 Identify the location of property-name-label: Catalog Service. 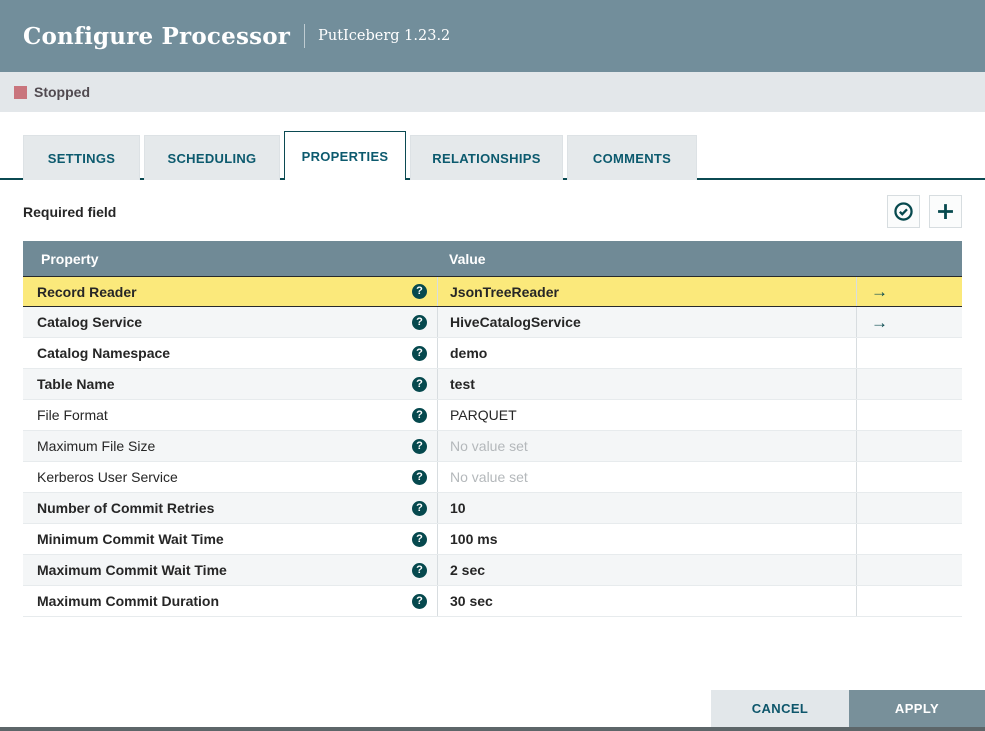
(90, 322).